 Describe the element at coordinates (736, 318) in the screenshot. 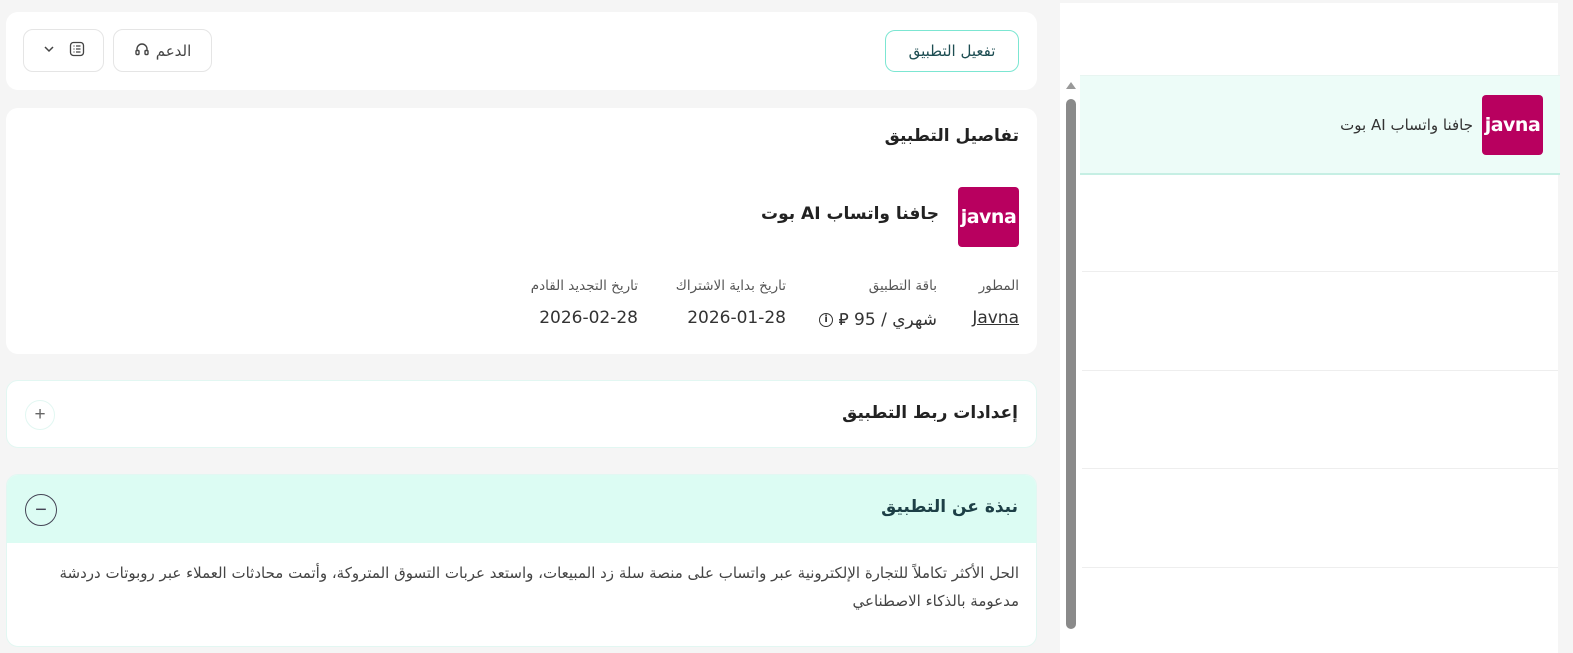

I see `start-date-value: 2026-01-28` at that location.